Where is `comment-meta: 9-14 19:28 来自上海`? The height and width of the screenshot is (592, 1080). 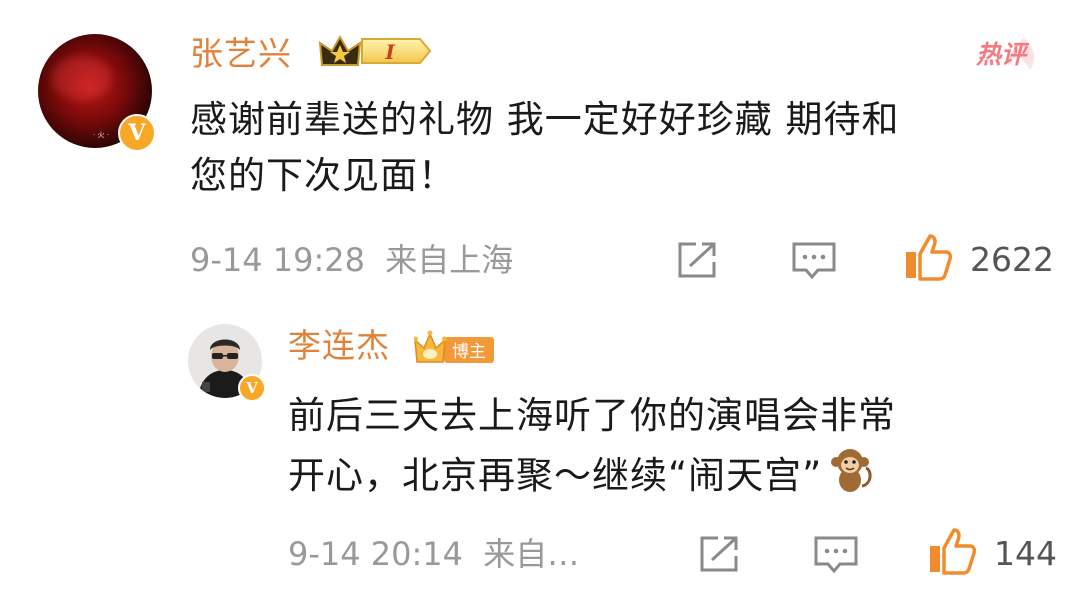 comment-meta: 9-14 19:28 来自上海 is located at coordinates (351, 260).